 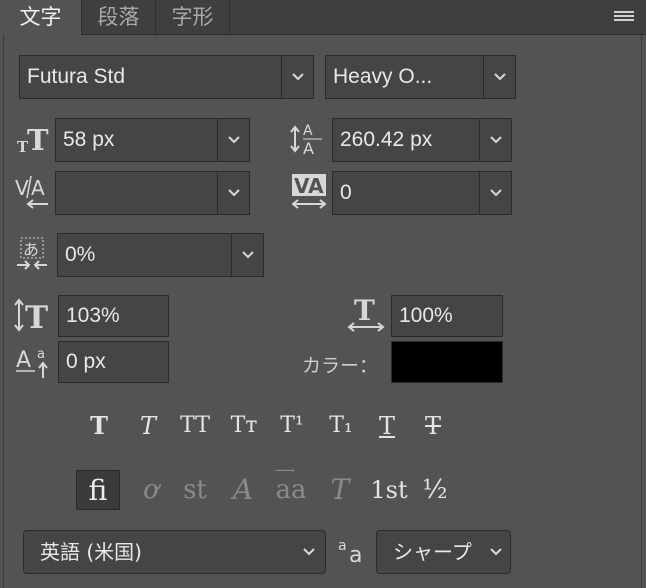 I want to click on font-size-select: 58 px, so click(x=152, y=140).